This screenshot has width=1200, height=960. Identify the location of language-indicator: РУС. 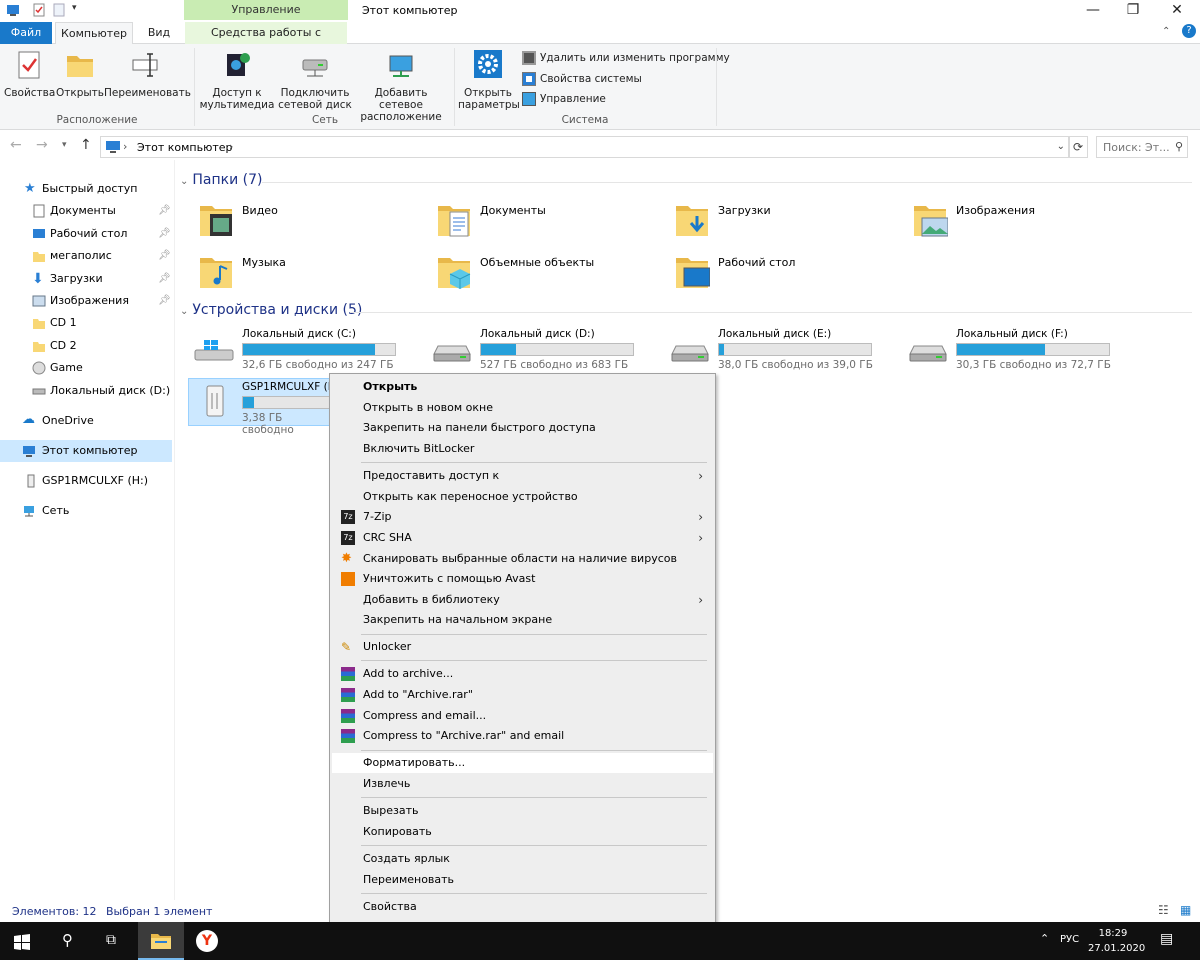
(1069, 939).